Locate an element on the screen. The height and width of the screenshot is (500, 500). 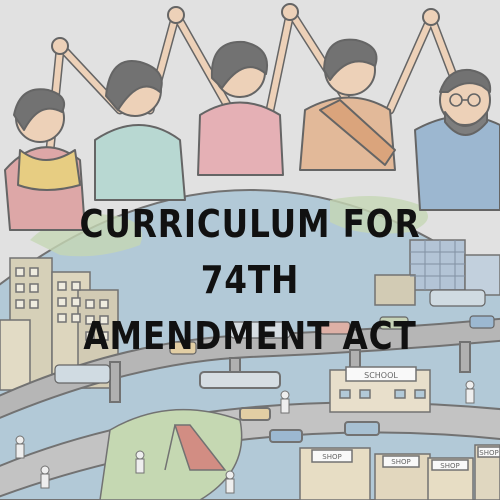
title-line-1: CURRICULUM FOR 74TH is located at coordinates (250, 252).